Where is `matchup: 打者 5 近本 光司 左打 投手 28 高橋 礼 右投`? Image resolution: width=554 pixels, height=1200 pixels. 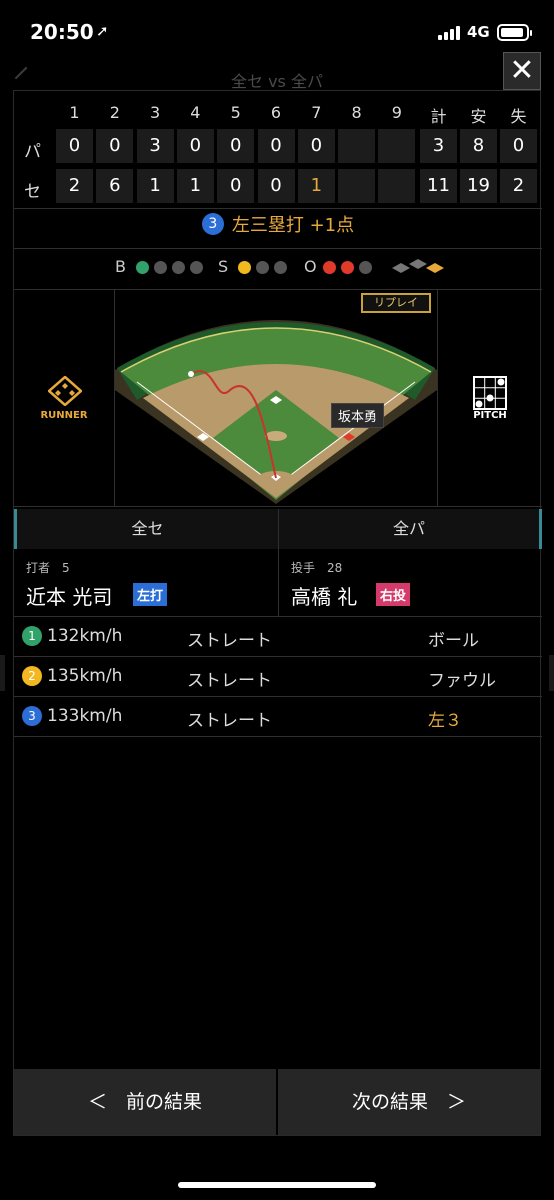
matchup: 打者 5 近本 光司 左打 投手 28 高橋 礼 右投 is located at coordinates (278, 583).